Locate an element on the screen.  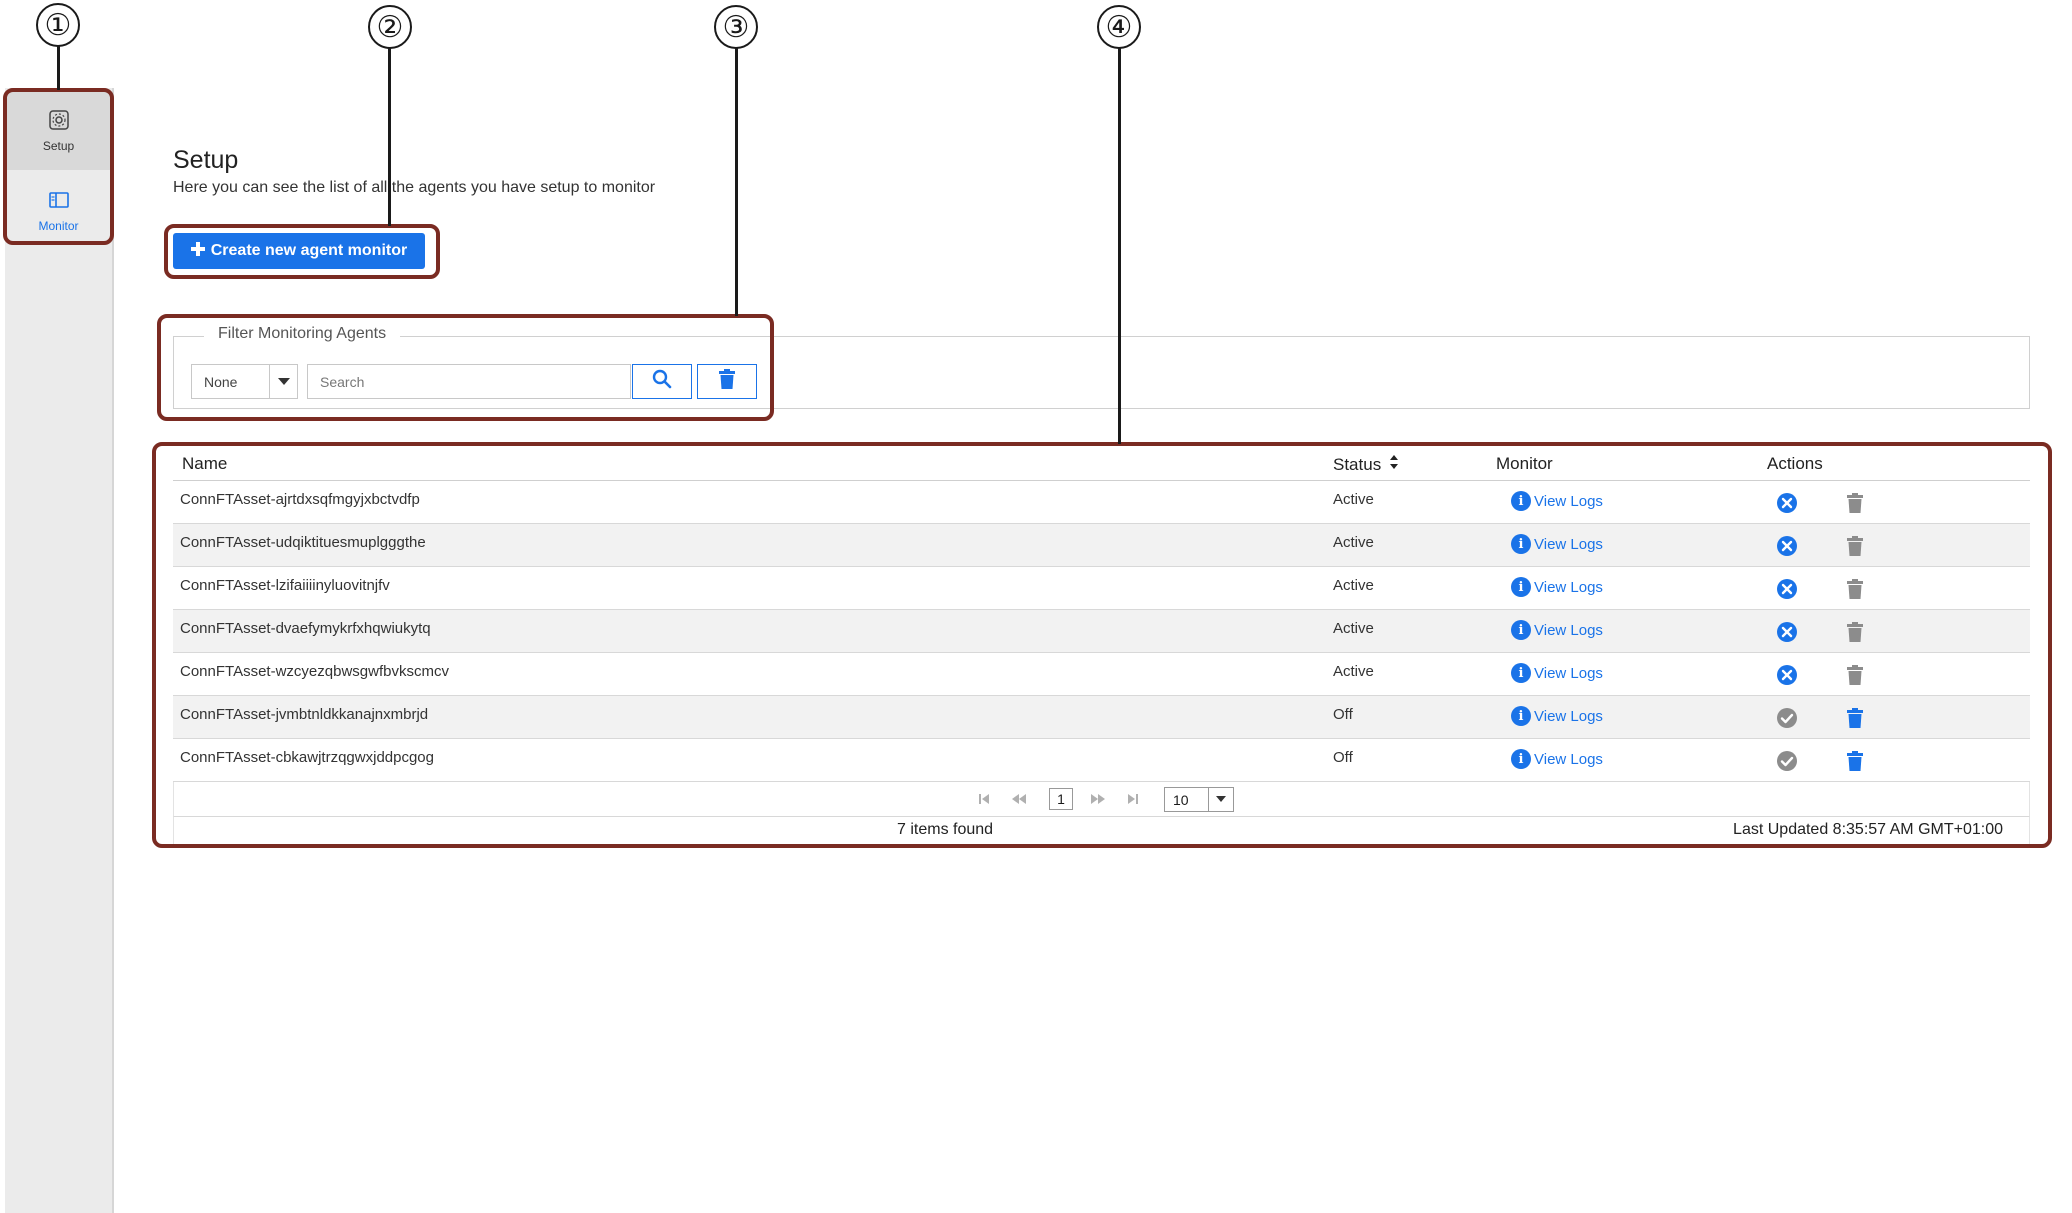
gear-icon is located at coordinates (59, 120).